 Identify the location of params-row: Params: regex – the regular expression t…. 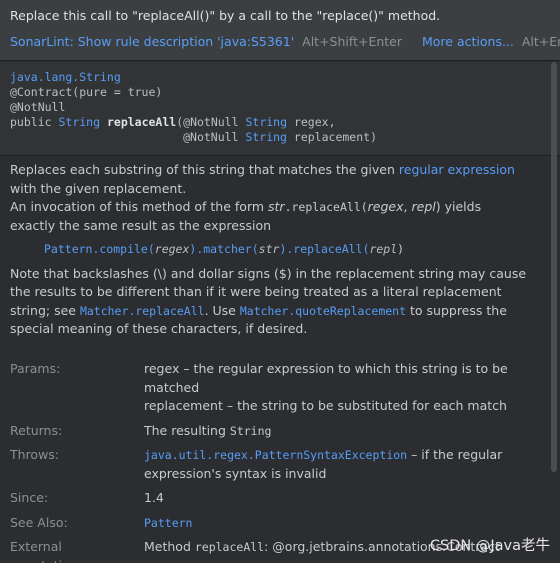
(270, 388).